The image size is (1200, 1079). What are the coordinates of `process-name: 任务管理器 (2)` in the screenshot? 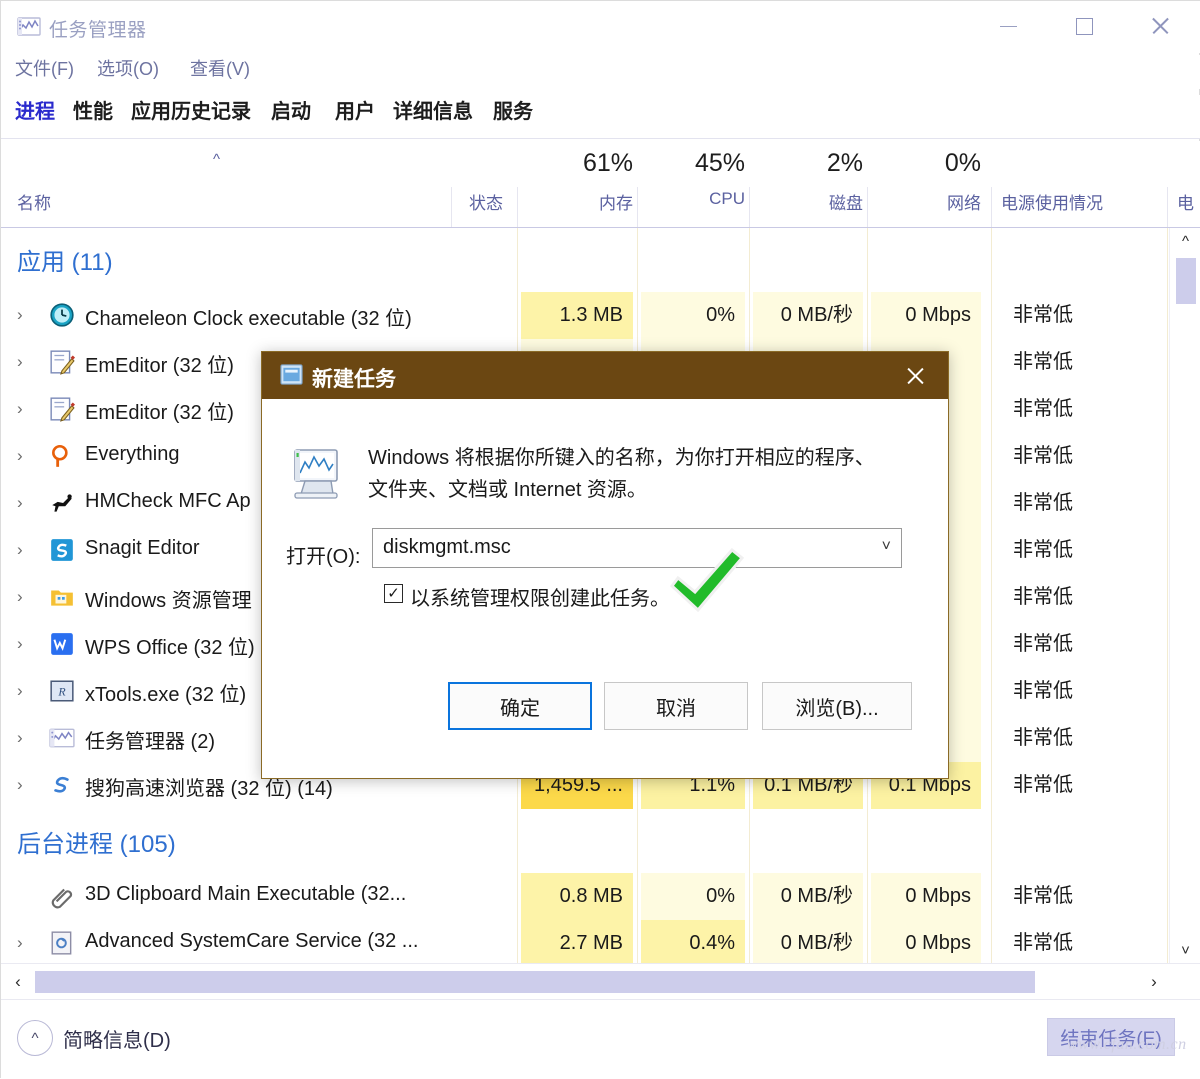 It's located at (150, 742).